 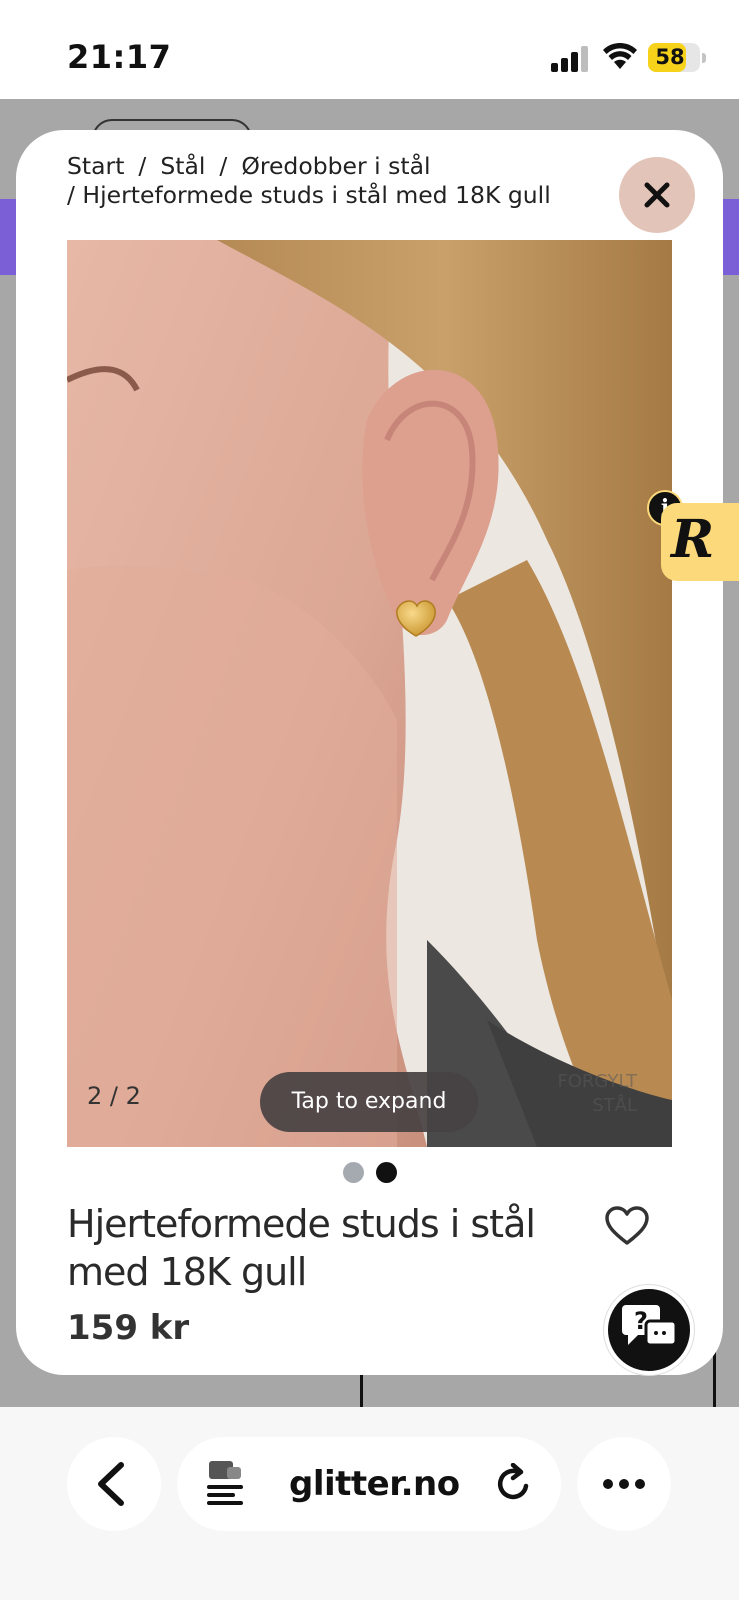 What do you see at coordinates (693, 539) in the screenshot?
I see `reviews-logo-letter: R` at bounding box center [693, 539].